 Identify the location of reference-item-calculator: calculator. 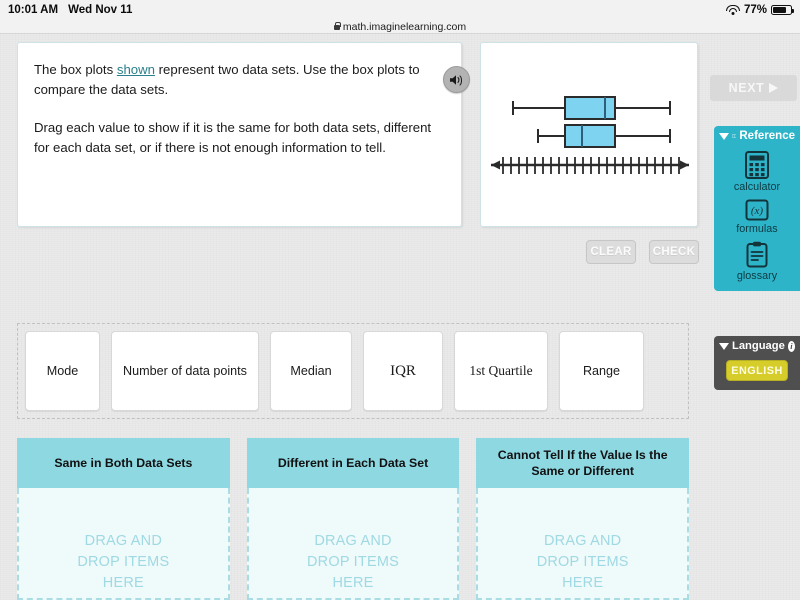
(757, 169).